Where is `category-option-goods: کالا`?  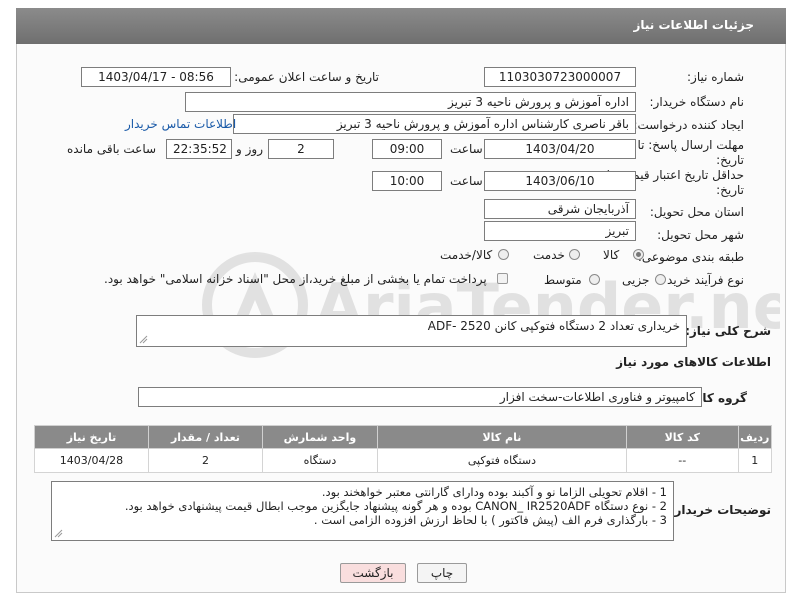
category-option-goods: کالا is located at coordinates (611, 255).